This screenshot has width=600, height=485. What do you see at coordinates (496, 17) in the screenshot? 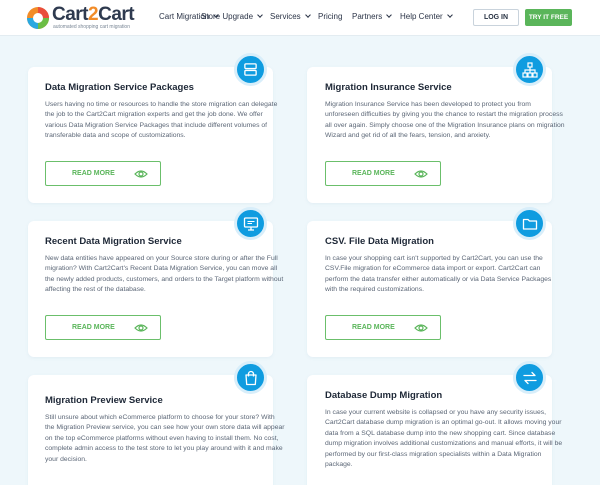
I see `login-button: LOG IN` at bounding box center [496, 17].